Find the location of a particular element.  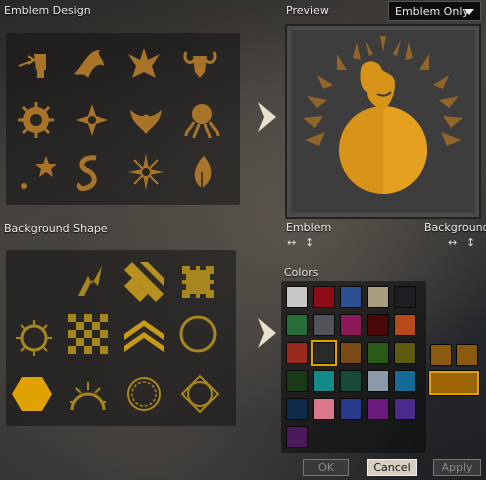

emblem-leaf-icon is located at coordinates (202, 172).